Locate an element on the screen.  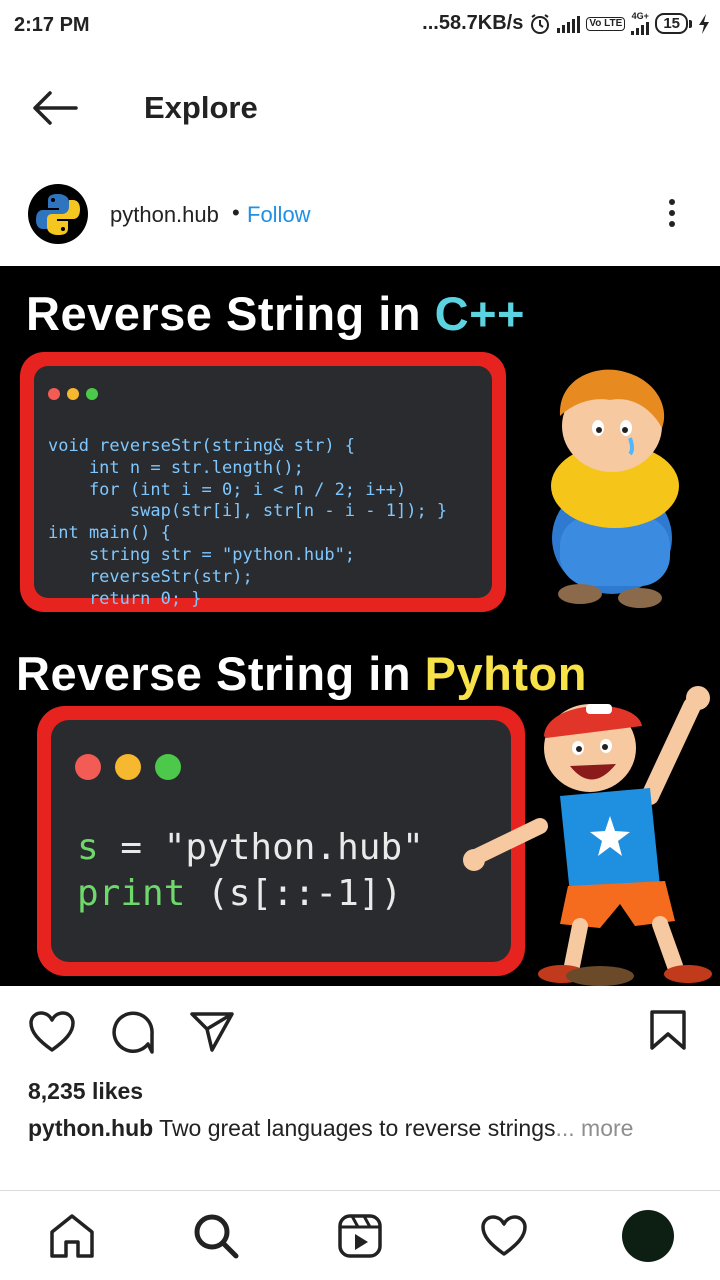
signal-icon-2: 4G+ is located at coordinates (640, 23).